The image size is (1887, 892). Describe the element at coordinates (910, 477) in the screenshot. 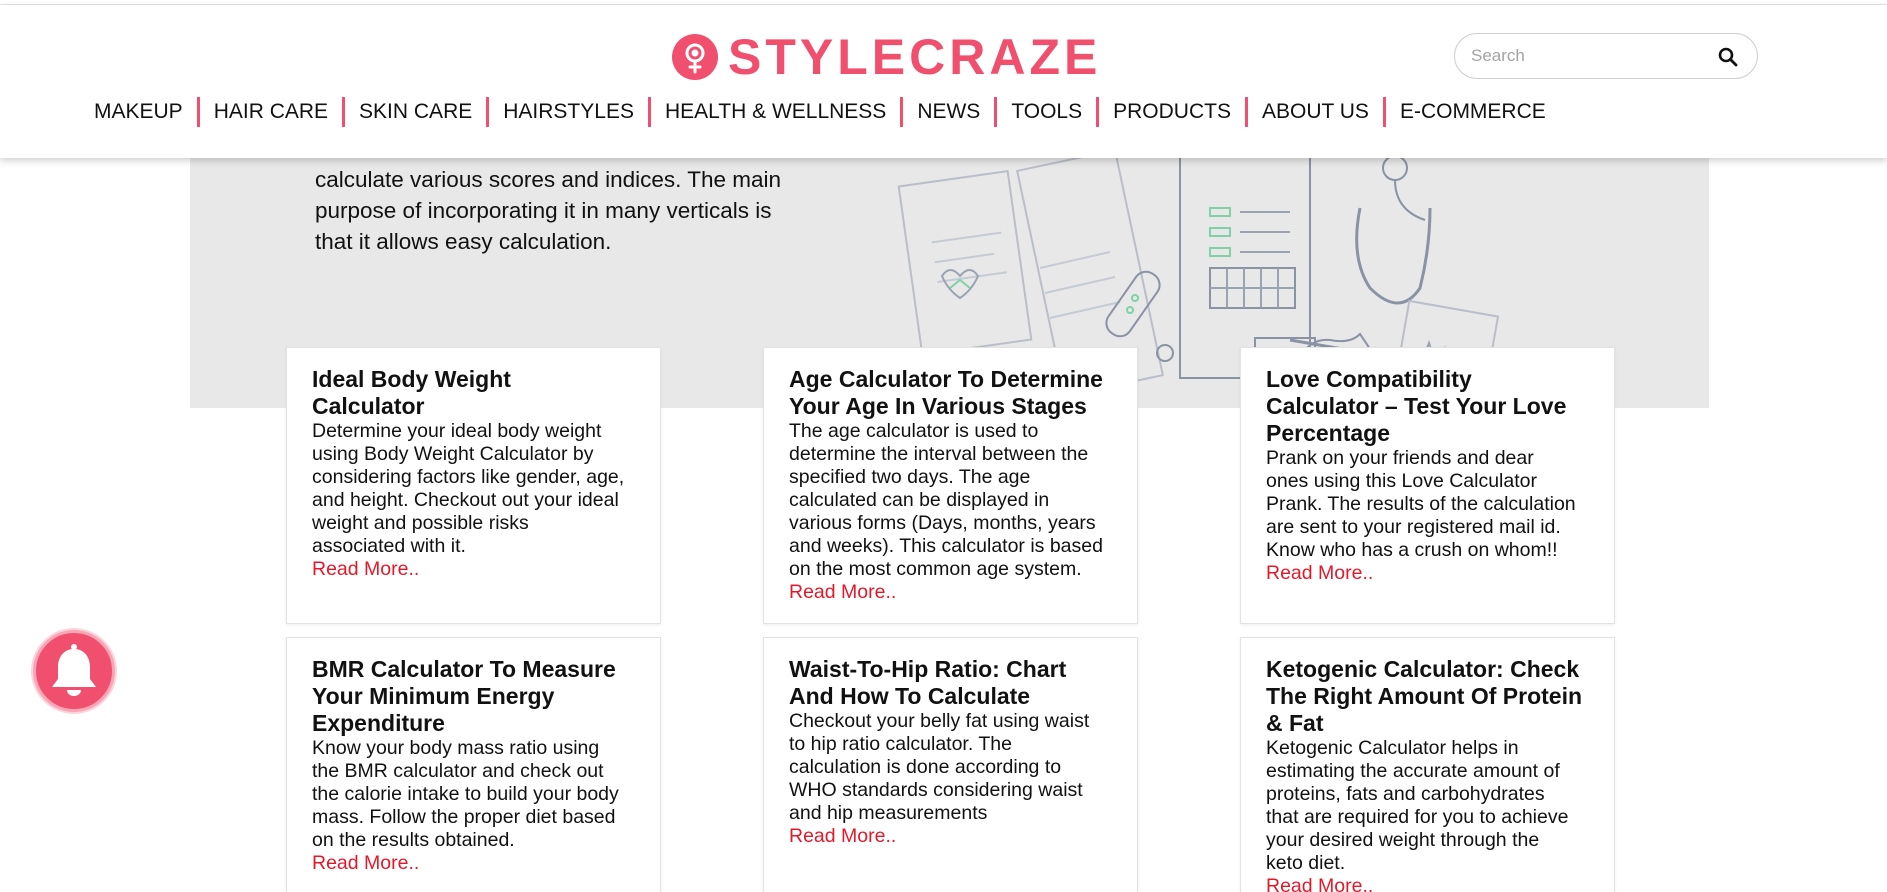

I see `card-desc-line: specified two days. The age` at that location.